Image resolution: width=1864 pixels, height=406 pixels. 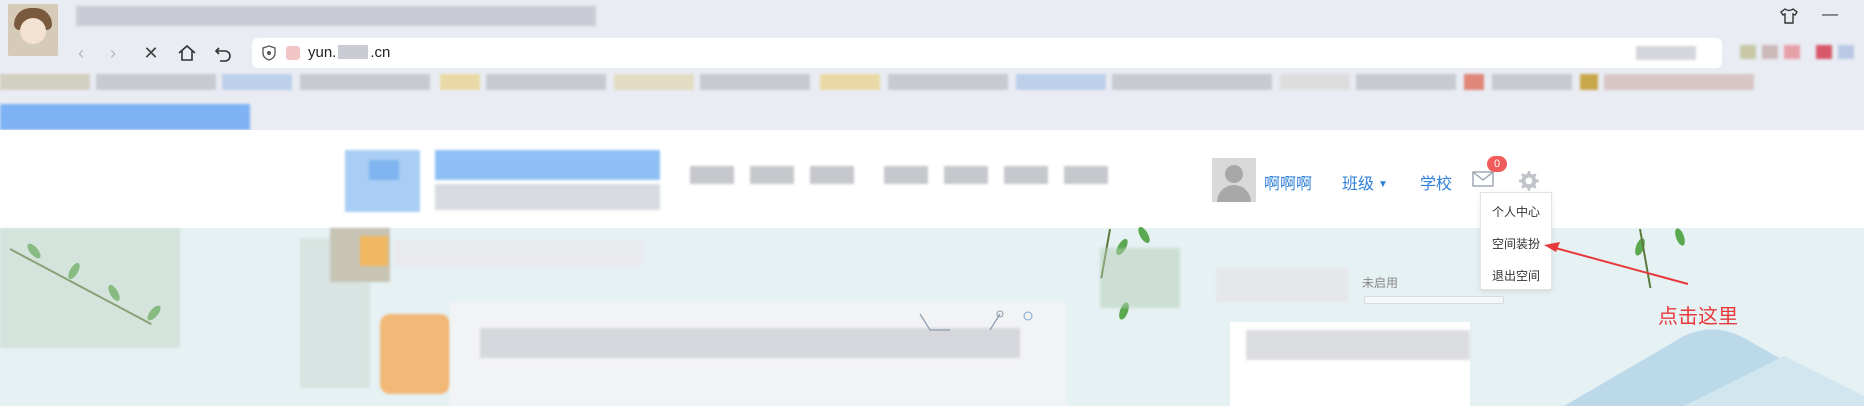 What do you see at coordinates (223, 53) in the screenshot?
I see `undo-icon` at bounding box center [223, 53].